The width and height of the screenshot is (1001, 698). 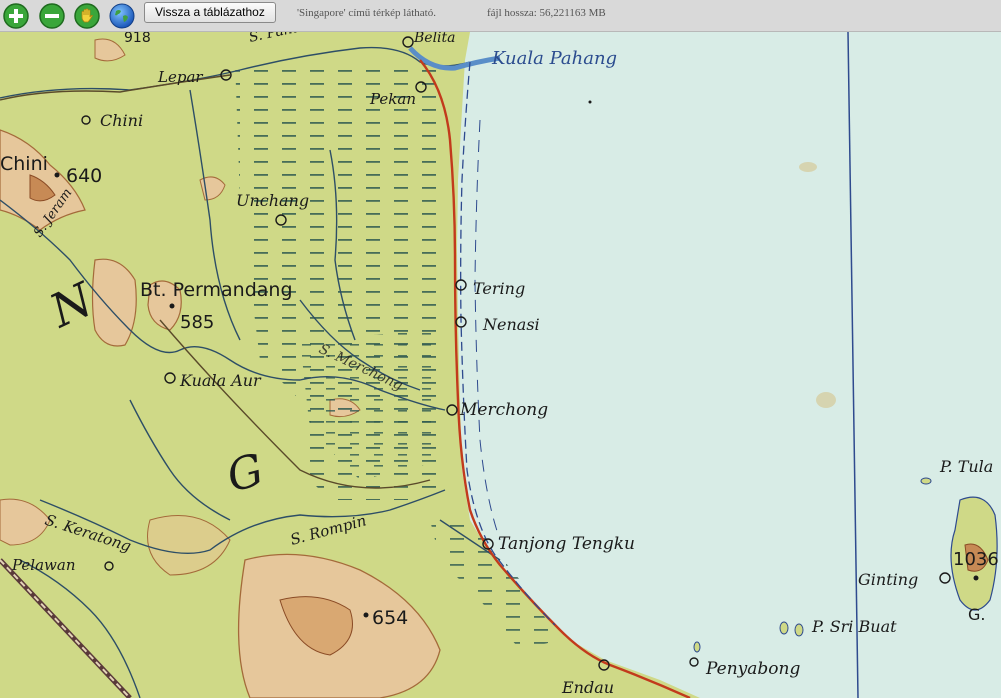 I want to click on label-elevation-918: 918, so click(x=137, y=39).